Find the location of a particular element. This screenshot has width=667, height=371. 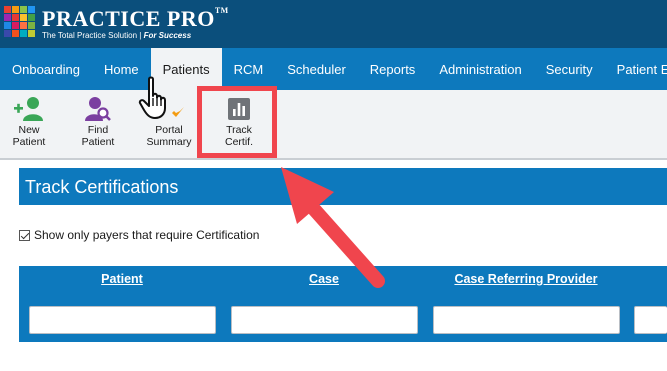

nav-rcm: RCM is located at coordinates (249, 69).